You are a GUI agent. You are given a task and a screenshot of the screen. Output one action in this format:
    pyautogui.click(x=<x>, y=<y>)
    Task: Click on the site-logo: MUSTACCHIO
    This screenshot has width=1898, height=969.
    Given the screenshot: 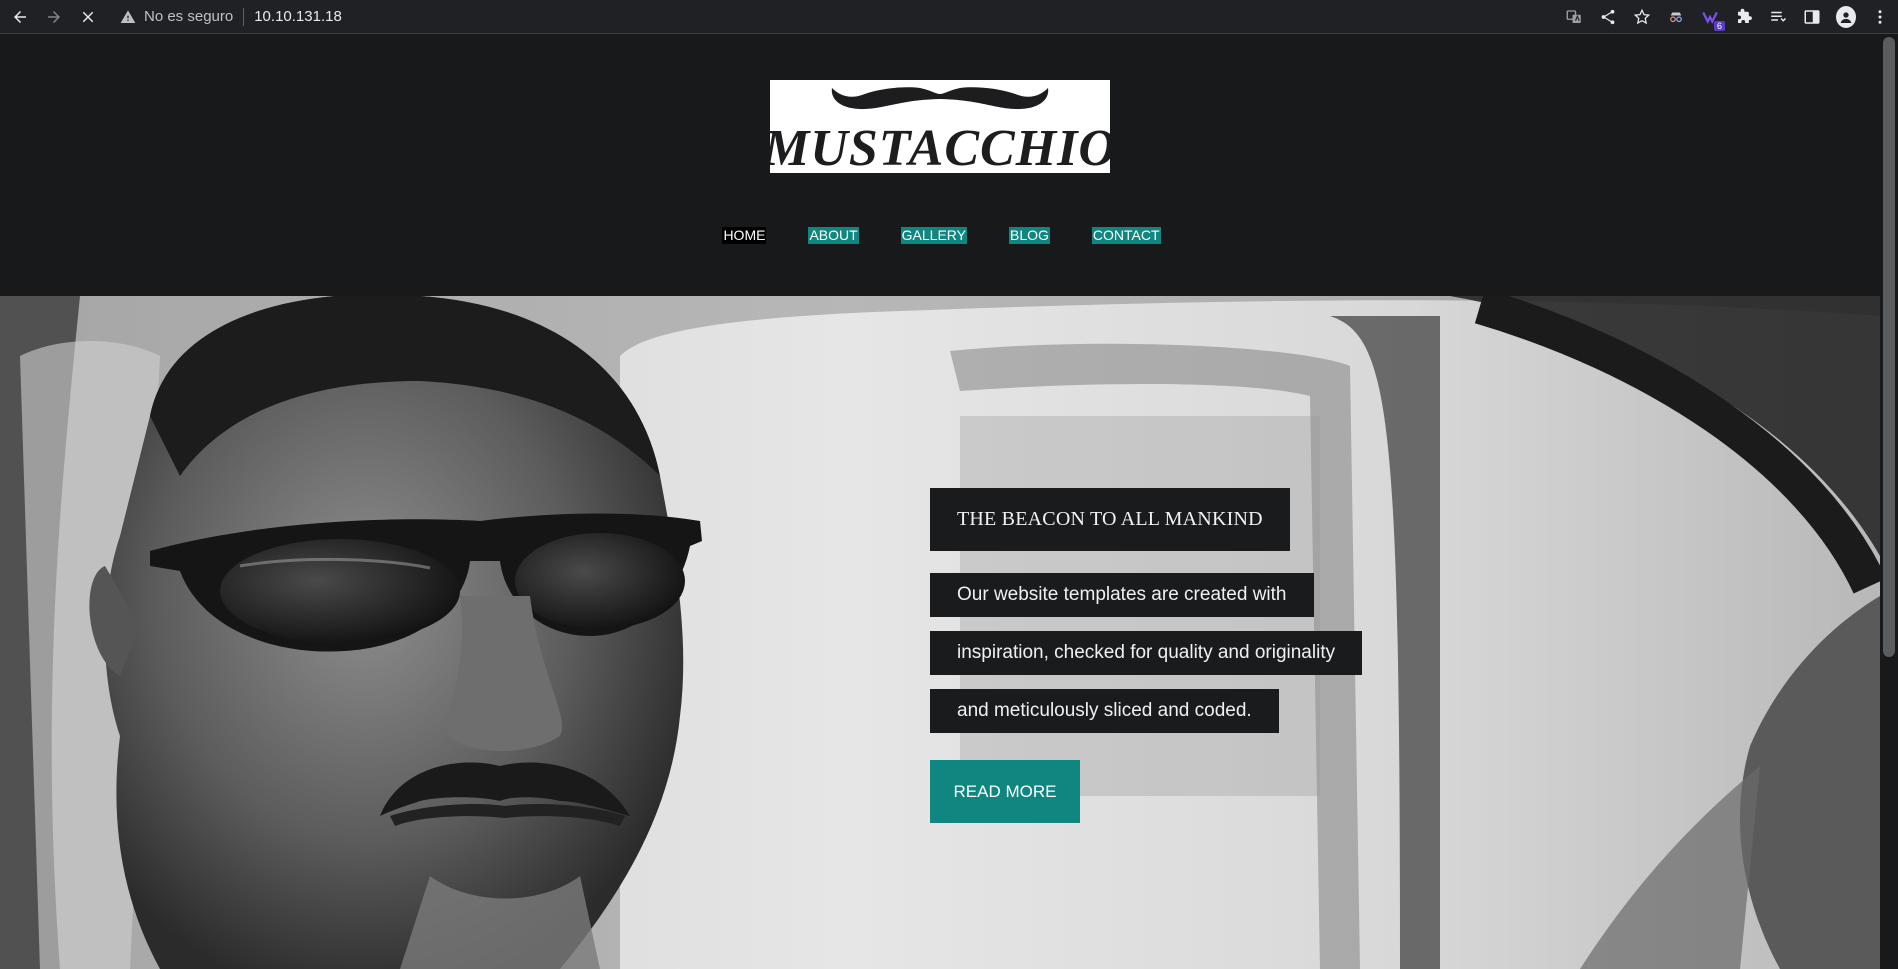 What is the action you would take?
    pyautogui.click(x=940, y=126)
    